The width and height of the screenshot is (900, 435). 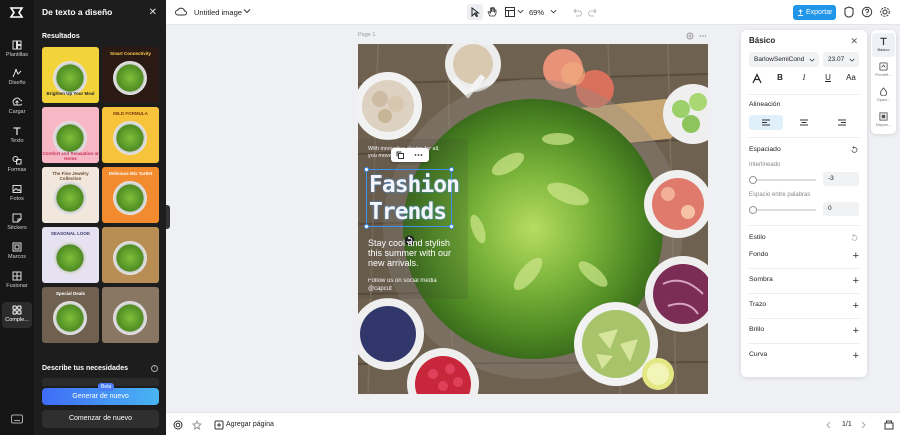 What do you see at coordinates (867, 12) in the screenshot?
I see `help-icon` at bounding box center [867, 12].